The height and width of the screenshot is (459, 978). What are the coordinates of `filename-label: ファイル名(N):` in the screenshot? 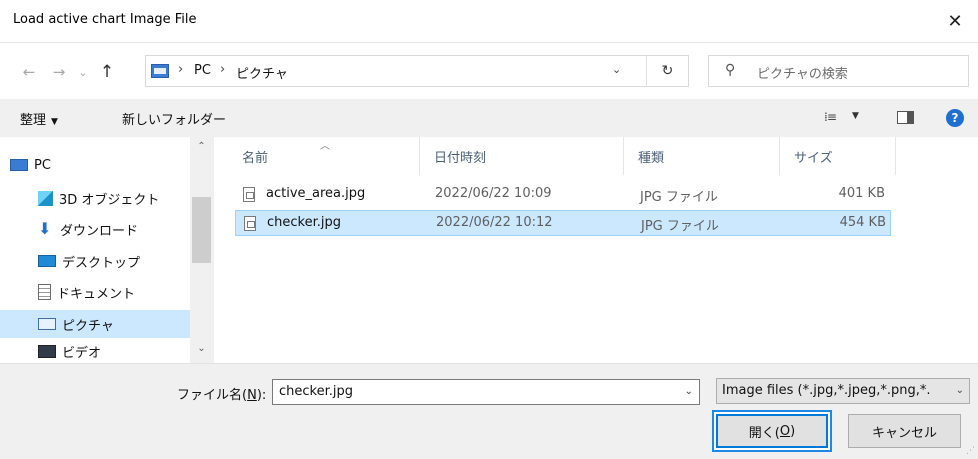 It's located at (221, 393).